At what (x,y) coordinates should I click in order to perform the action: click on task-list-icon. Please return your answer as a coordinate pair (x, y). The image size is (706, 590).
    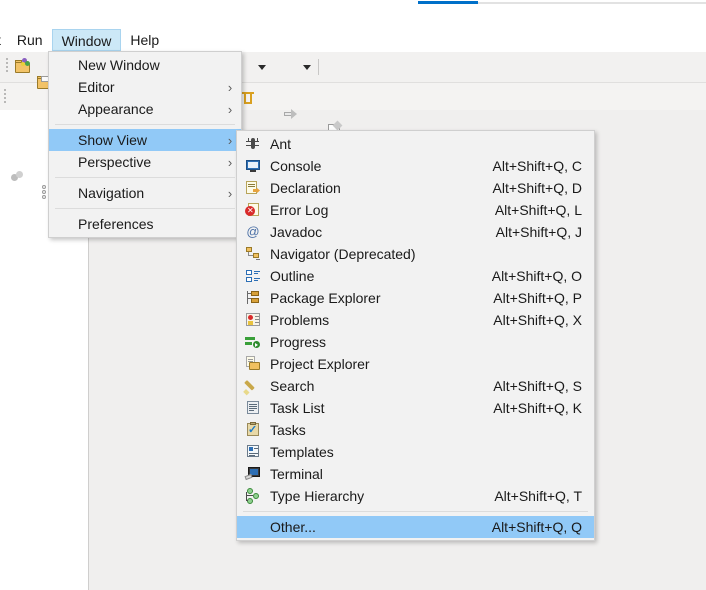
    Looking at the image, I should click on (253, 408).